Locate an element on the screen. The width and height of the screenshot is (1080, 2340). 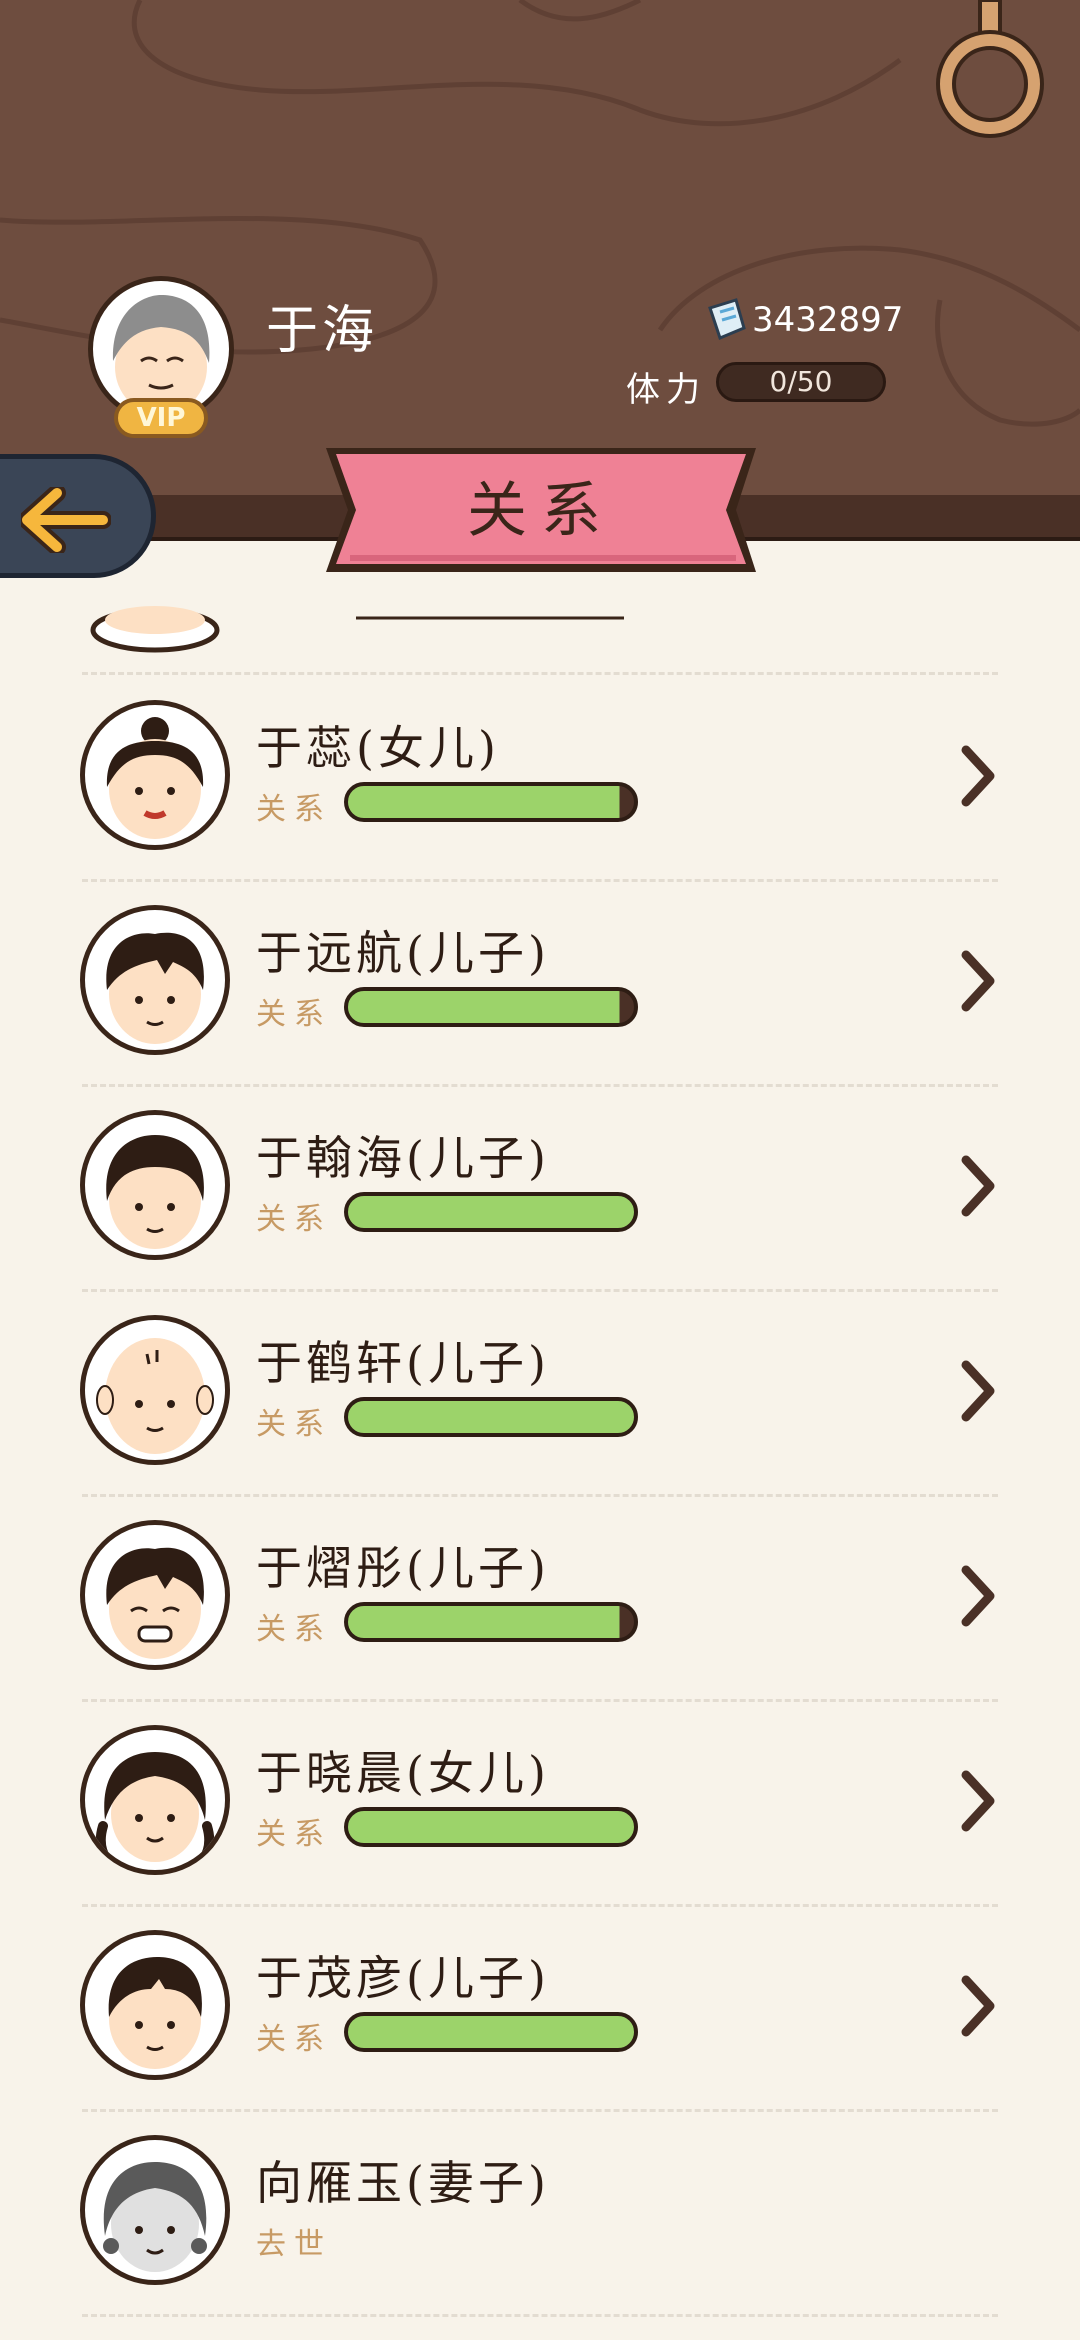
relation-status: 去世 is located at coordinates (294, 2244).